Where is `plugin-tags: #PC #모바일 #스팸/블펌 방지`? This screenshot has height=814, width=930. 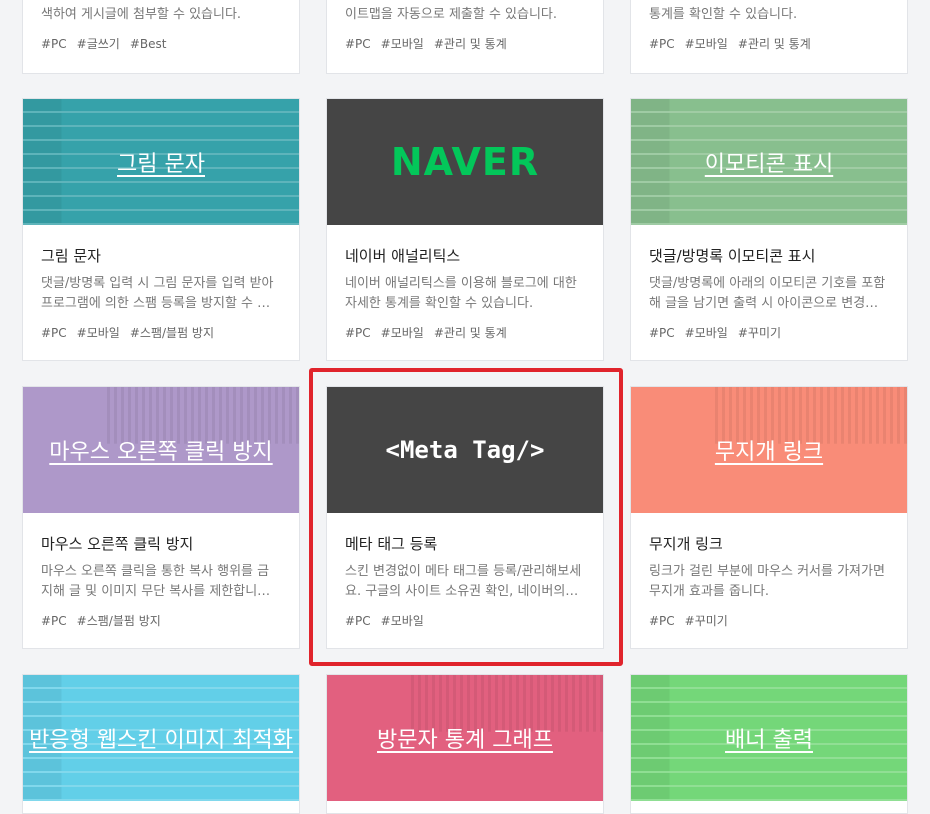 plugin-tags: #PC #모바일 #스팸/블펌 방지 is located at coordinates (161, 332).